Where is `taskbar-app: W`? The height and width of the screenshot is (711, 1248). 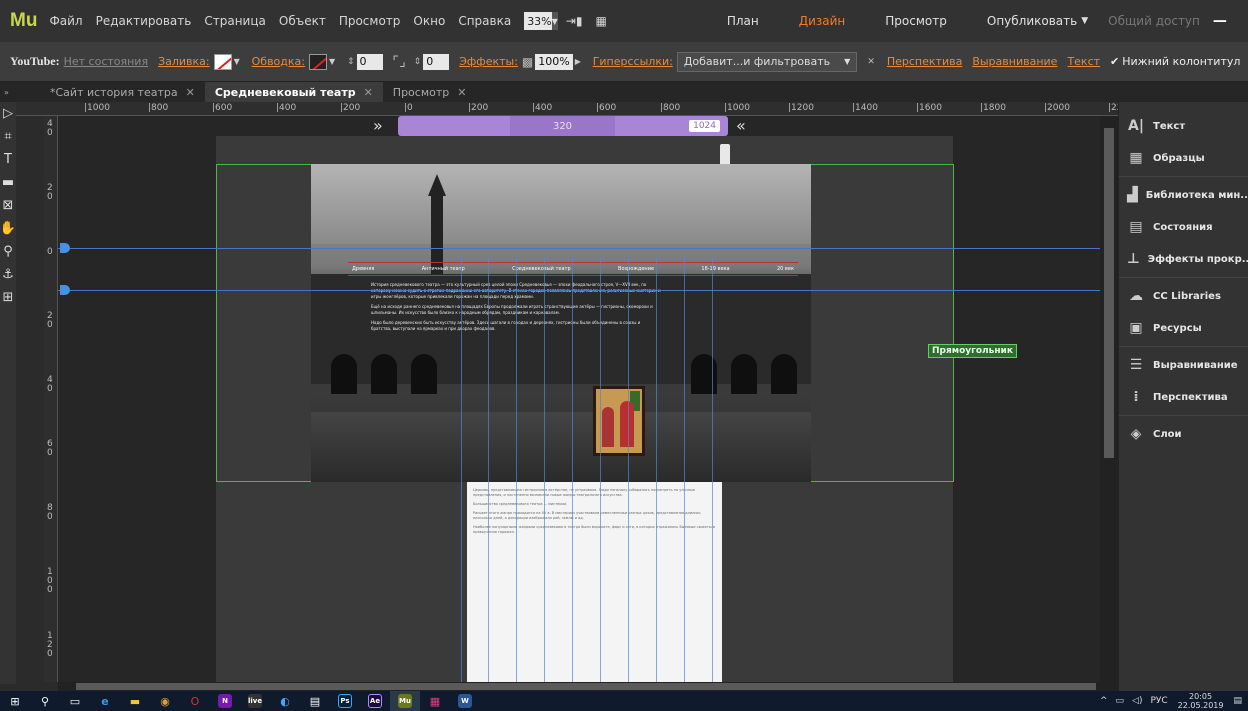 taskbar-app: W is located at coordinates (465, 701).